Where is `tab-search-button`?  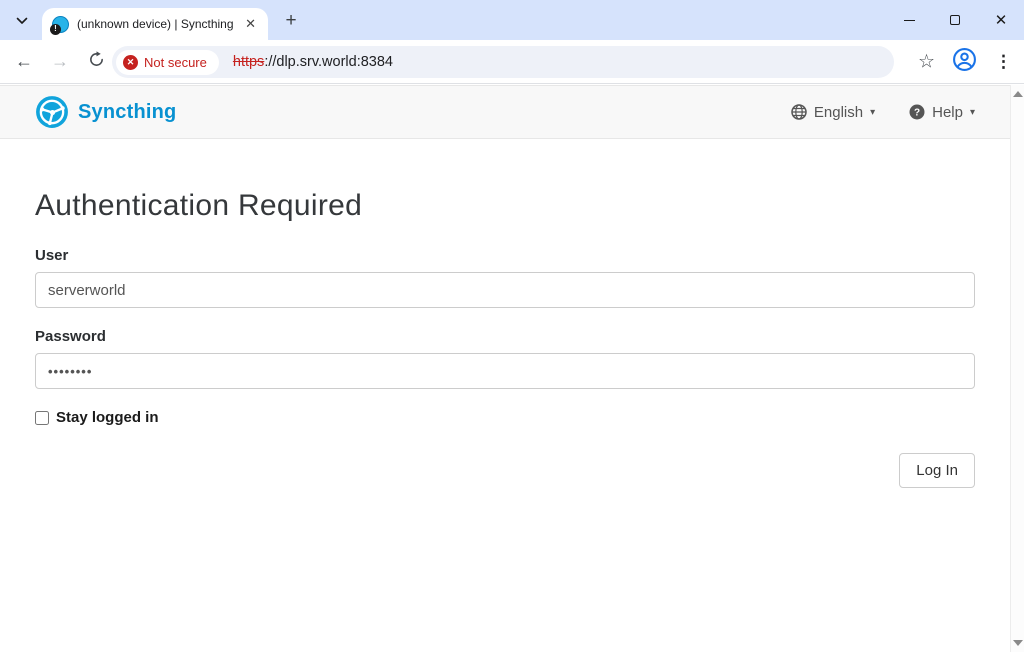
tab-search-button is located at coordinates (22, 21).